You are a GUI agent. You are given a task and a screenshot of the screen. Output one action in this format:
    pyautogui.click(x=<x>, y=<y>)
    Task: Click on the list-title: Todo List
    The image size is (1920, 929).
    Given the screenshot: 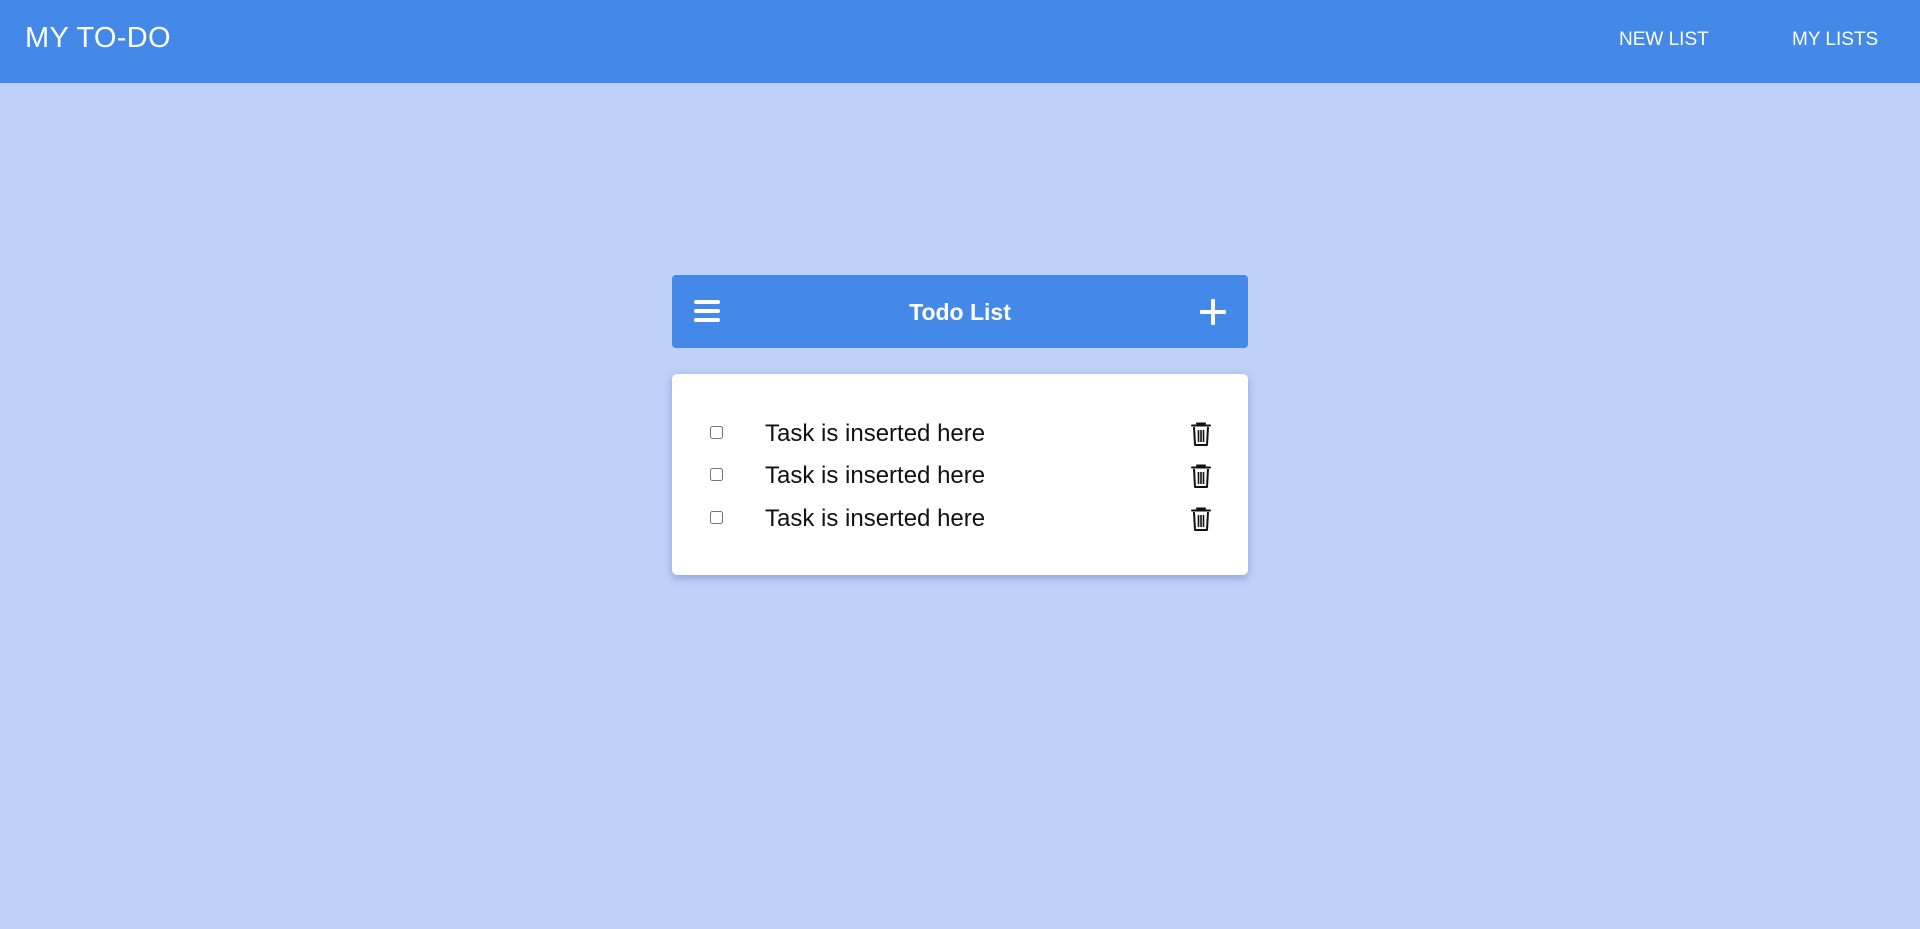 What is the action you would take?
    pyautogui.click(x=960, y=312)
    